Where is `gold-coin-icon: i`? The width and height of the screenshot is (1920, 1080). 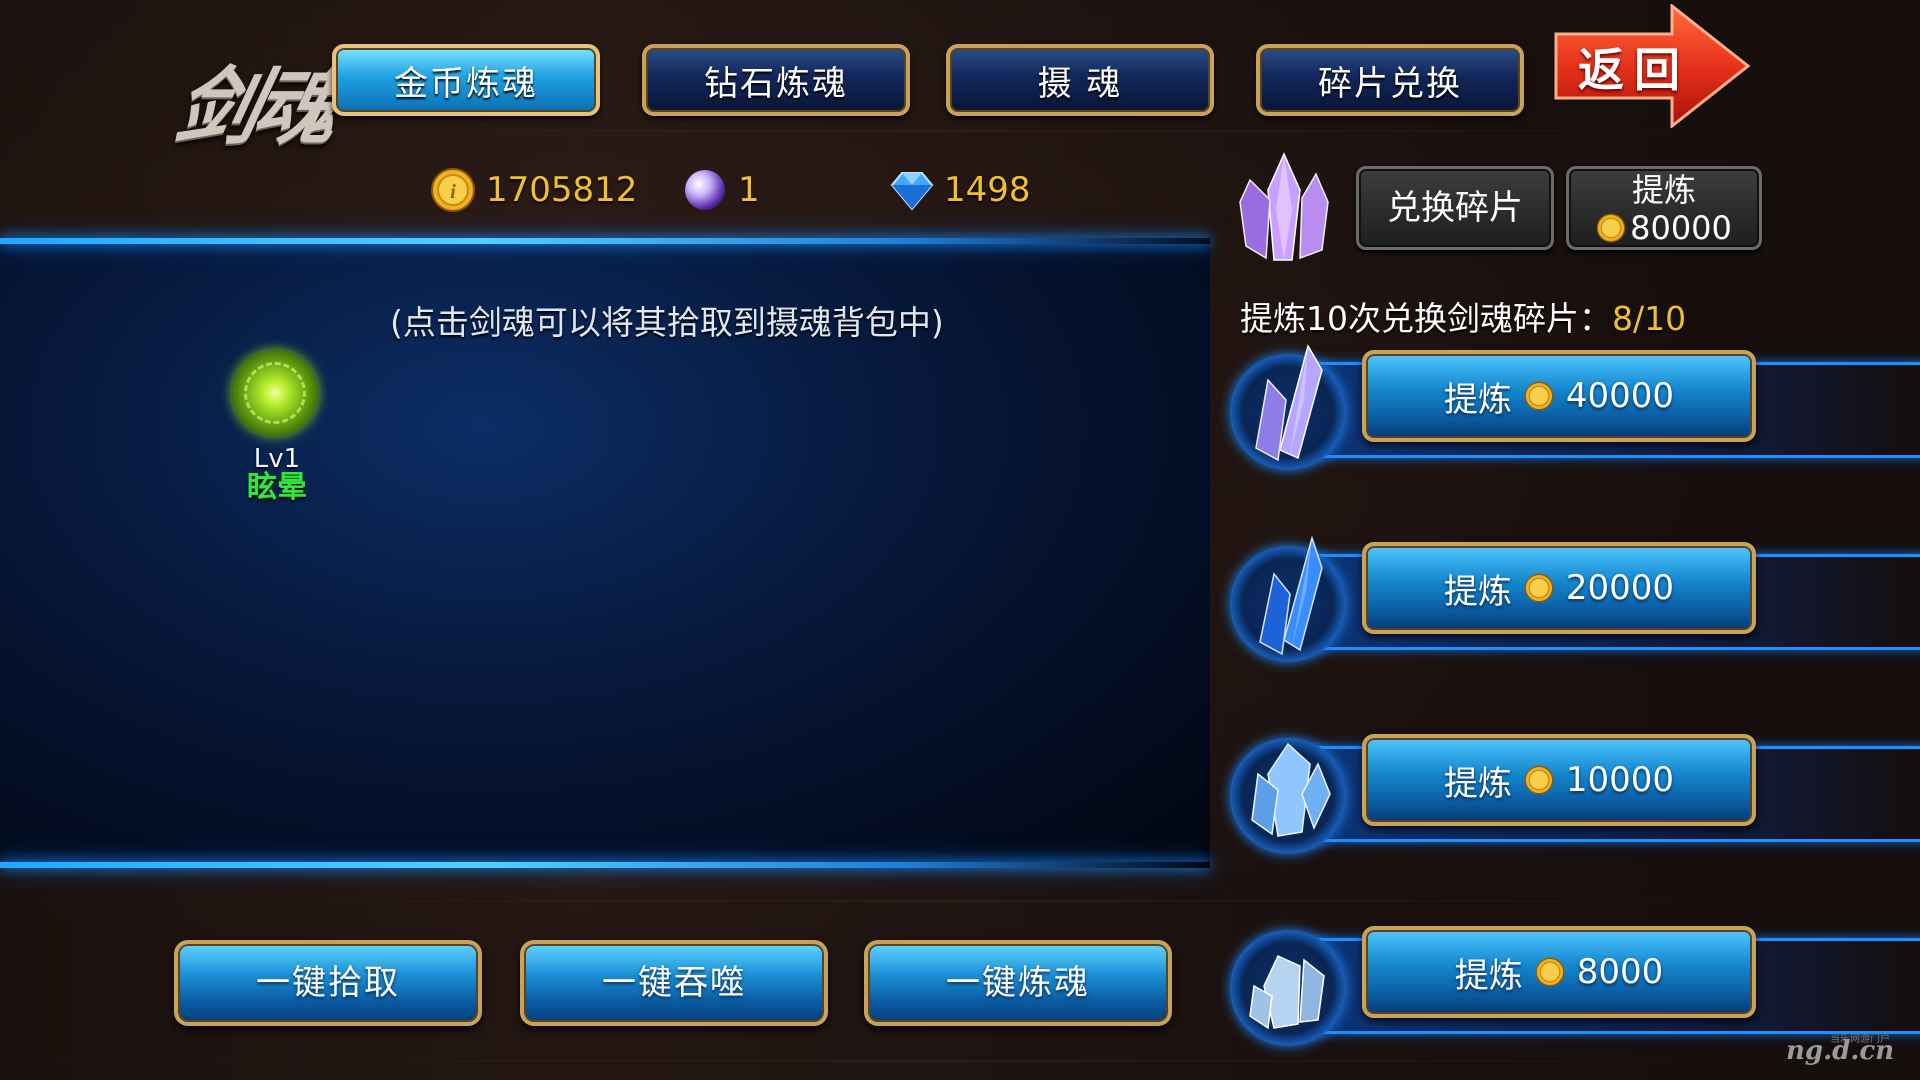
gold-coin-icon: i is located at coordinates (453, 190).